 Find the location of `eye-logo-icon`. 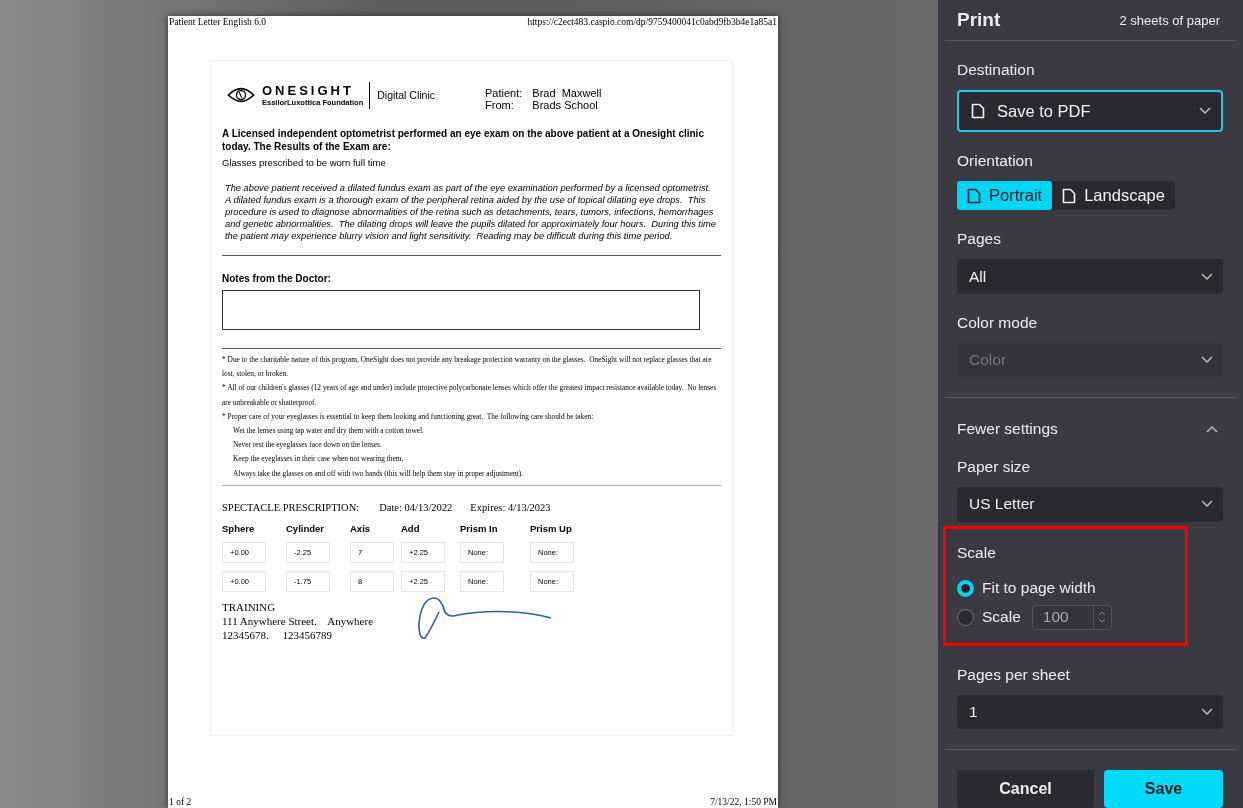

eye-logo-icon is located at coordinates (241, 95).